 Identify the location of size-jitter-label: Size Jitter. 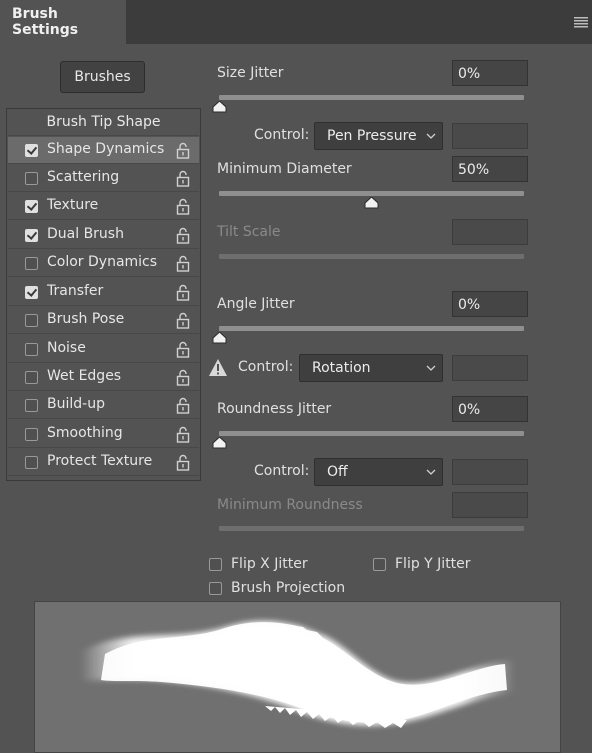
(250, 73).